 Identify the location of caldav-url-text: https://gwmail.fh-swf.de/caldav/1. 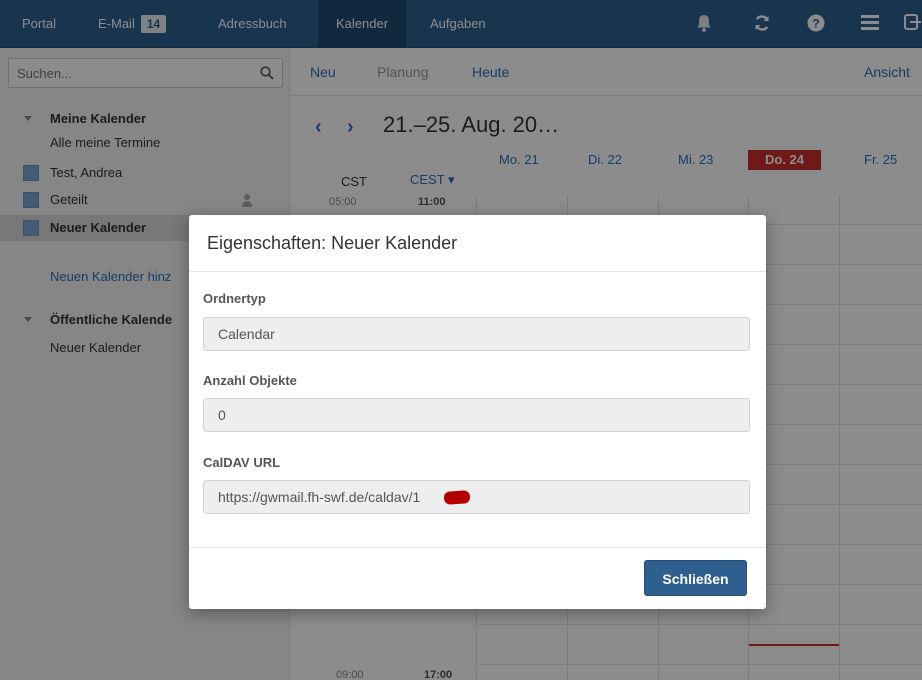
(319, 497).